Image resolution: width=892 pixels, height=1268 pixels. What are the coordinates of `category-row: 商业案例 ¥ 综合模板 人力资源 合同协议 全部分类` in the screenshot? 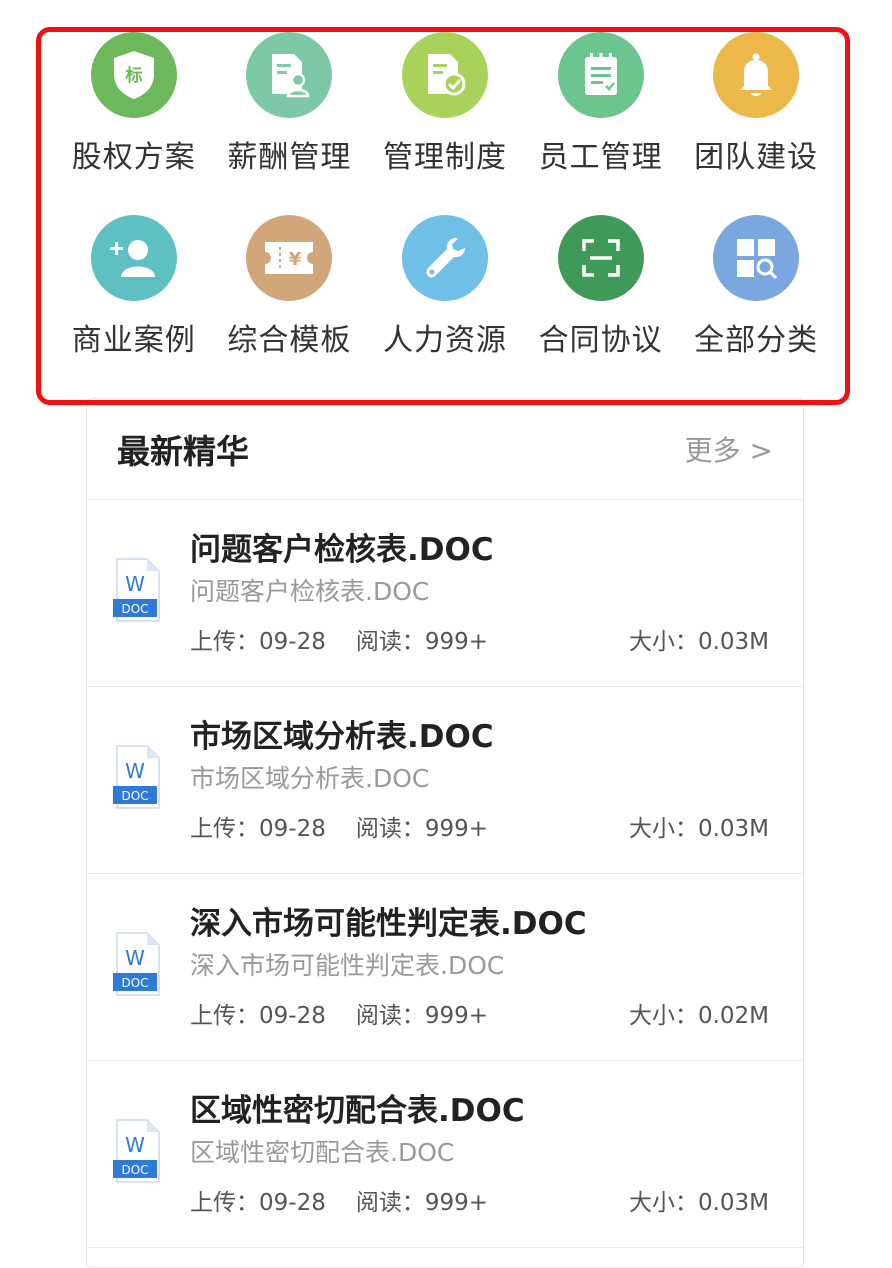 It's located at (445, 306).